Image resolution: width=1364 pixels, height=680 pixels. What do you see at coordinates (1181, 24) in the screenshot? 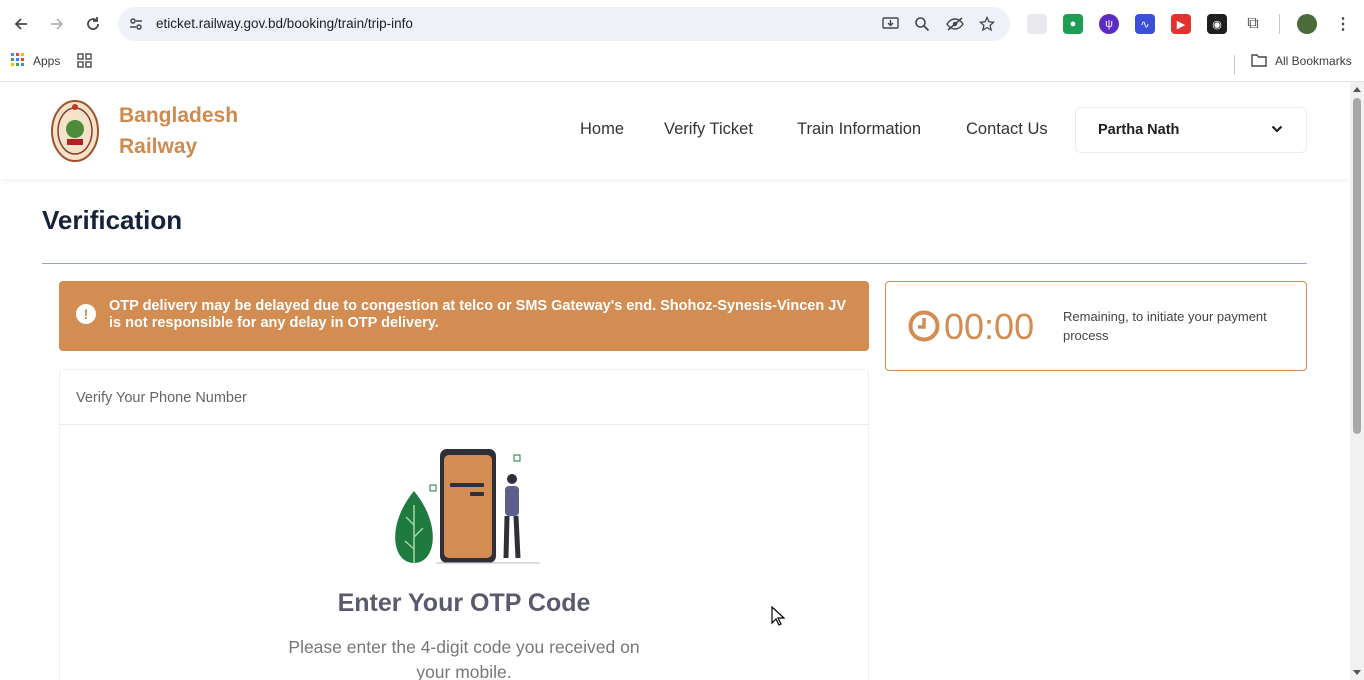
I see `extension-video-icon: ▶` at bounding box center [1181, 24].